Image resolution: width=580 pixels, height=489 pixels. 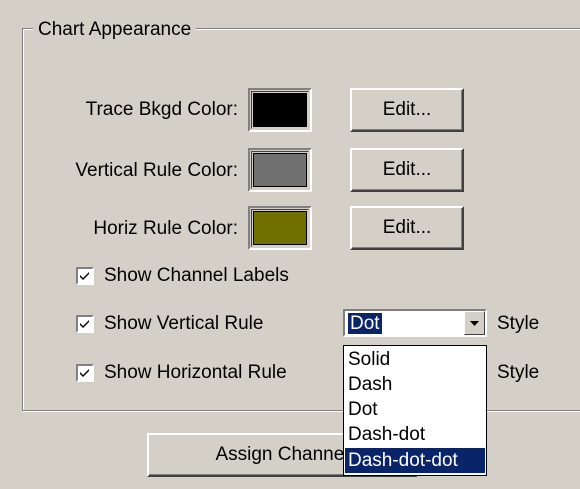 I want to click on horiz-rule-color-label: Horiz Rule Color:, so click(x=165, y=228).